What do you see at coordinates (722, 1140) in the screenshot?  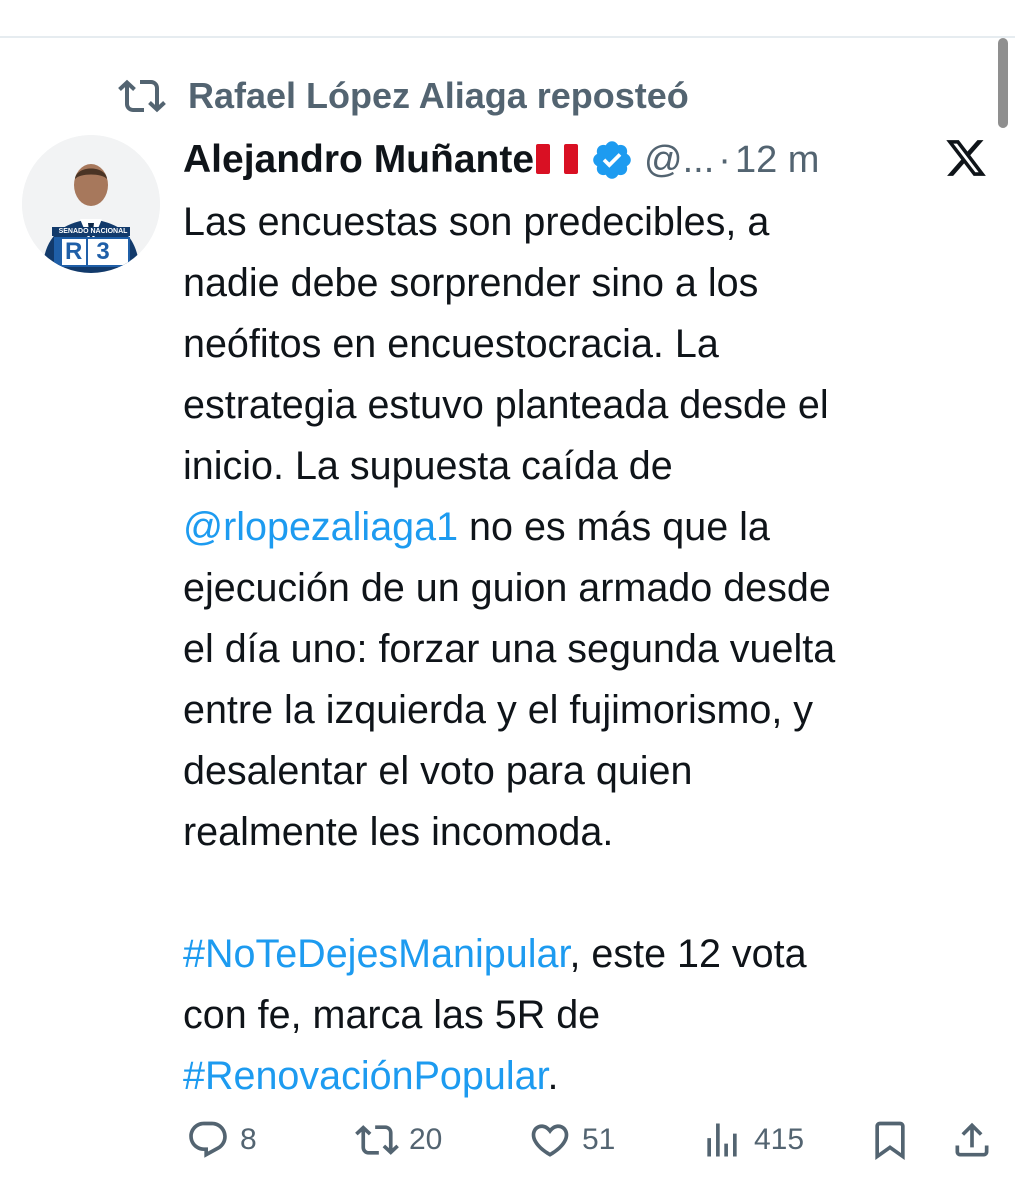 I see `views-icon` at bounding box center [722, 1140].